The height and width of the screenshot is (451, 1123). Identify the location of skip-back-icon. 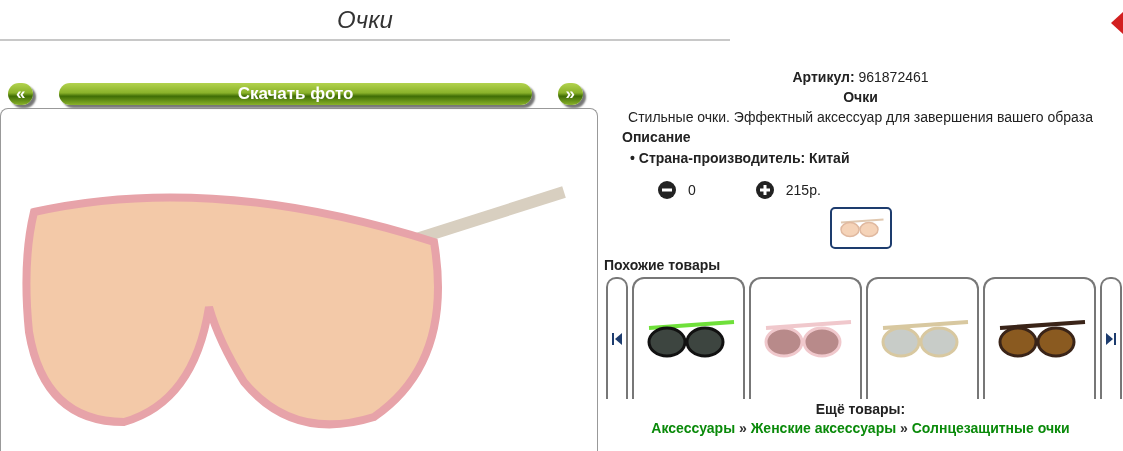
(617, 339).